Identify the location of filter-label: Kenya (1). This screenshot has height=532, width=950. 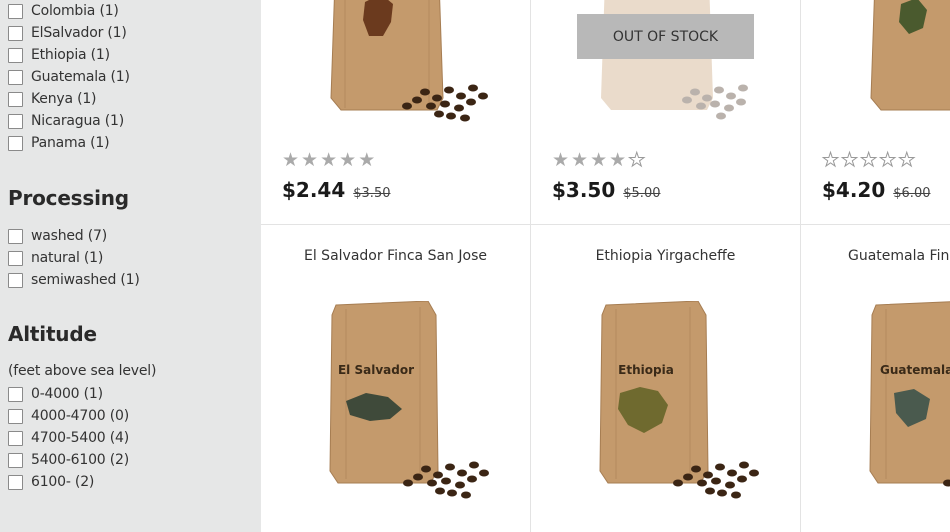
(64, 99).